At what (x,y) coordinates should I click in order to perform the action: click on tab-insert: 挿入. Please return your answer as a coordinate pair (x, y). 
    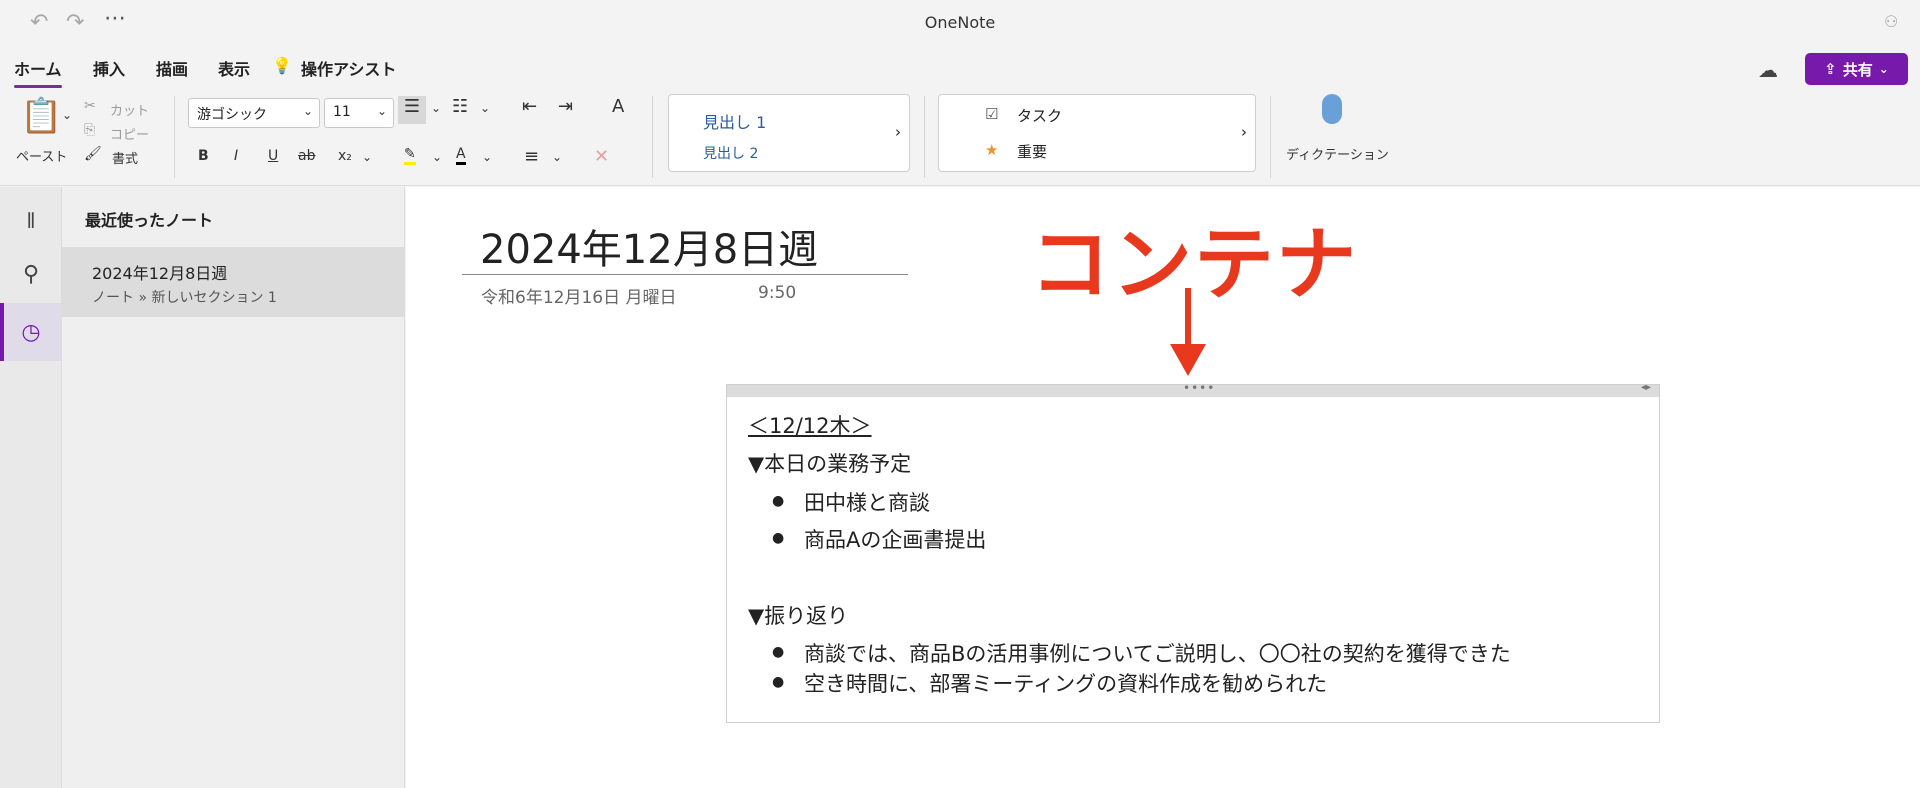
    Looking at the image, I should click on (109, 68).